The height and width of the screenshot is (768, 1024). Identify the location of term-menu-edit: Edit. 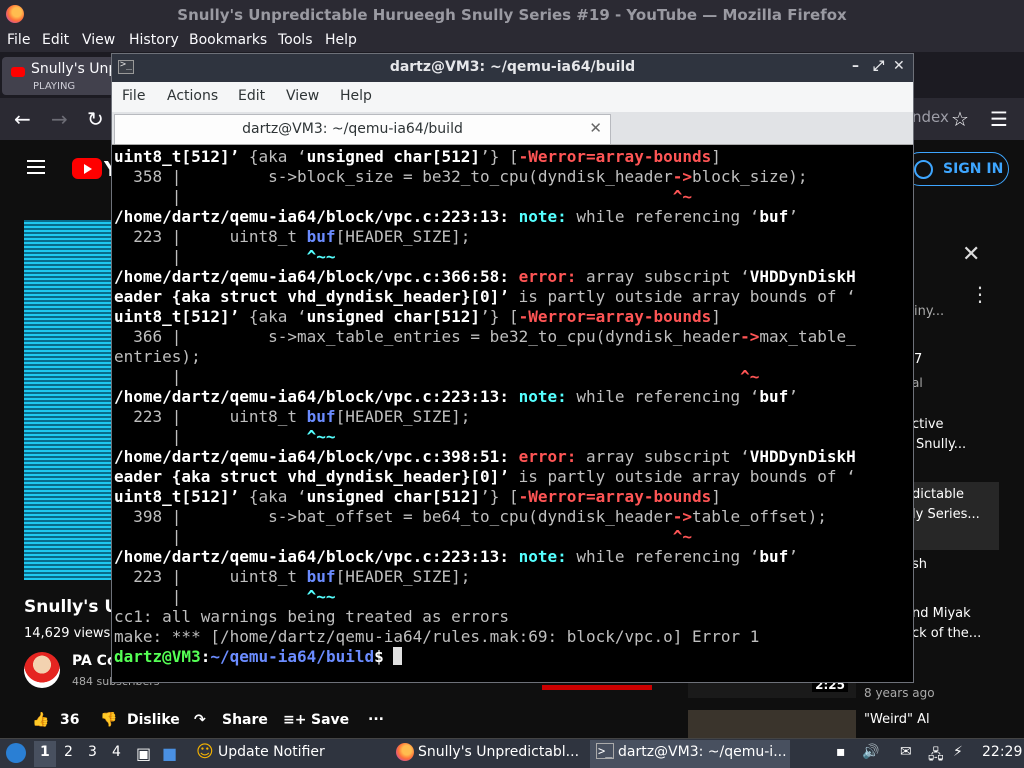
(251, 96).